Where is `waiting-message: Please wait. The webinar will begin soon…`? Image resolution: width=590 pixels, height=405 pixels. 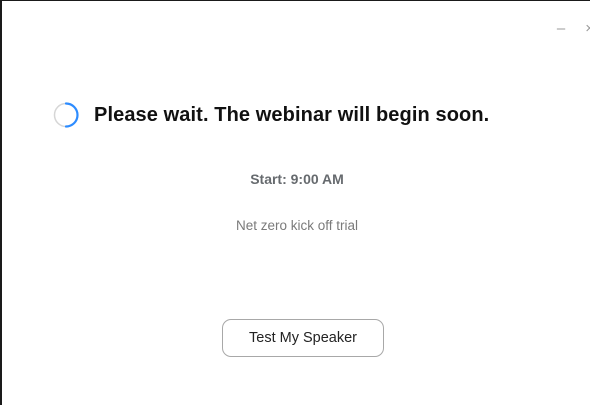
waiting-message: Please wait. The webinar will begin soon… is located at coordinates (292, 114).